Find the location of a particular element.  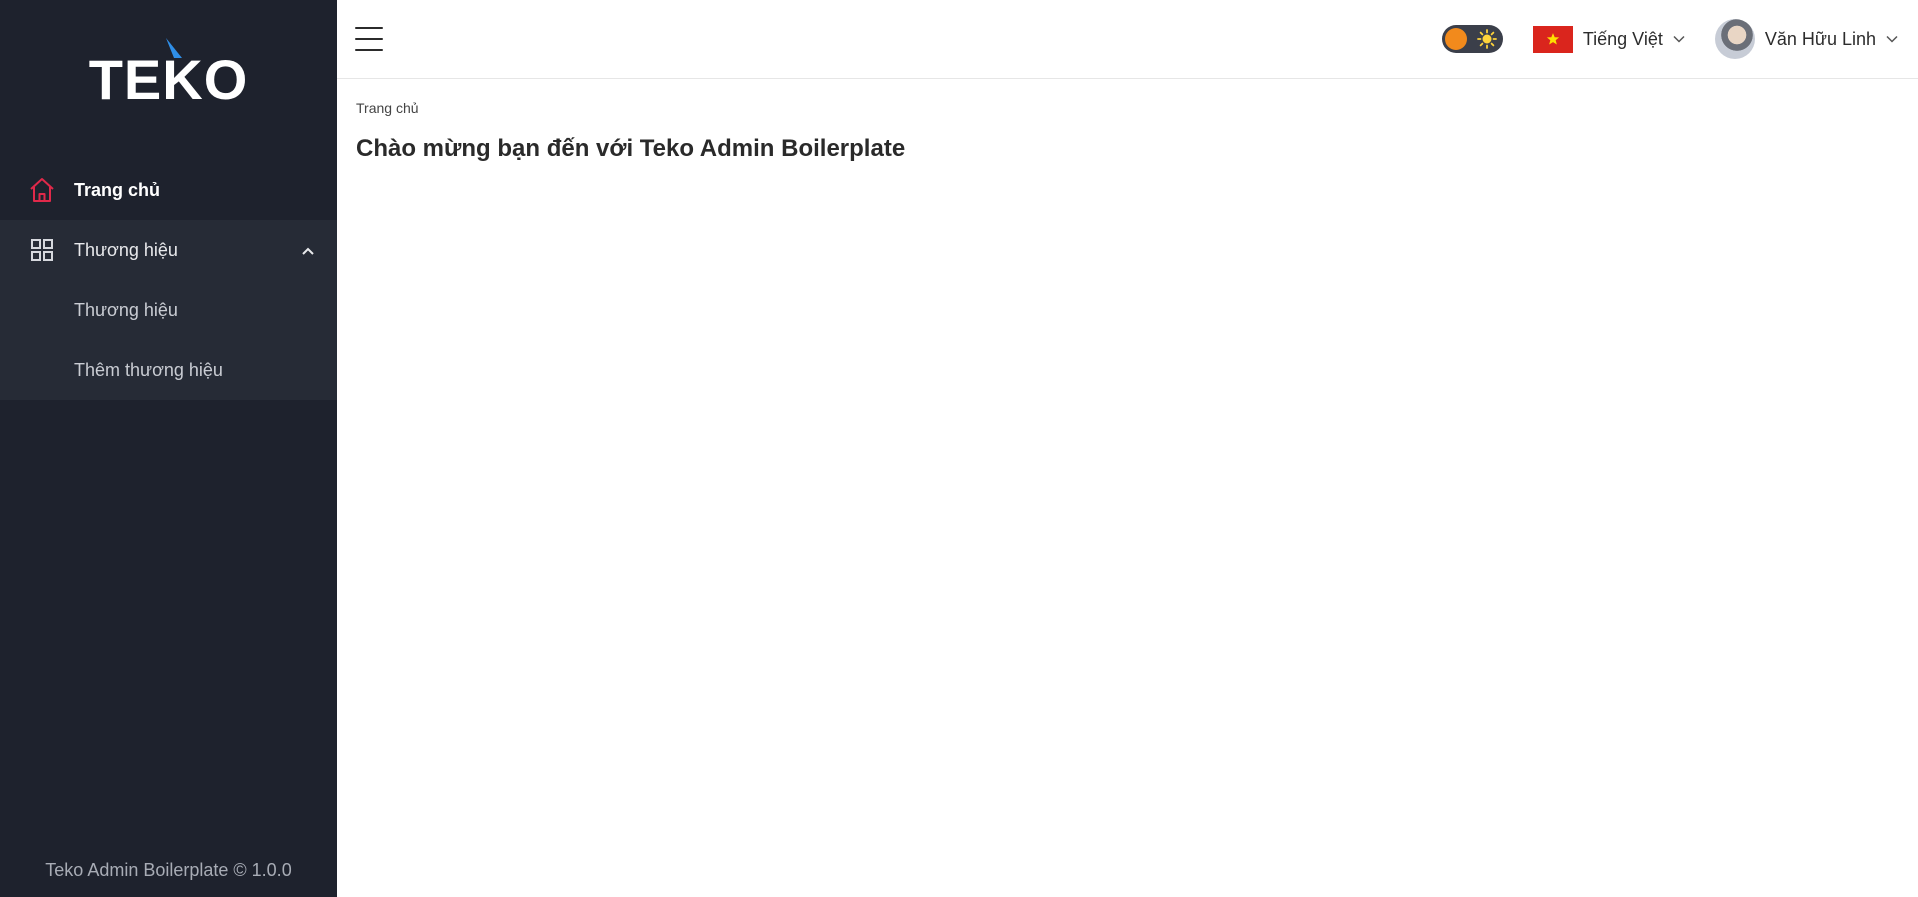

sidebar-subitem-add-brand: Thêm thương hiệu is located at coordinates (168, 370).